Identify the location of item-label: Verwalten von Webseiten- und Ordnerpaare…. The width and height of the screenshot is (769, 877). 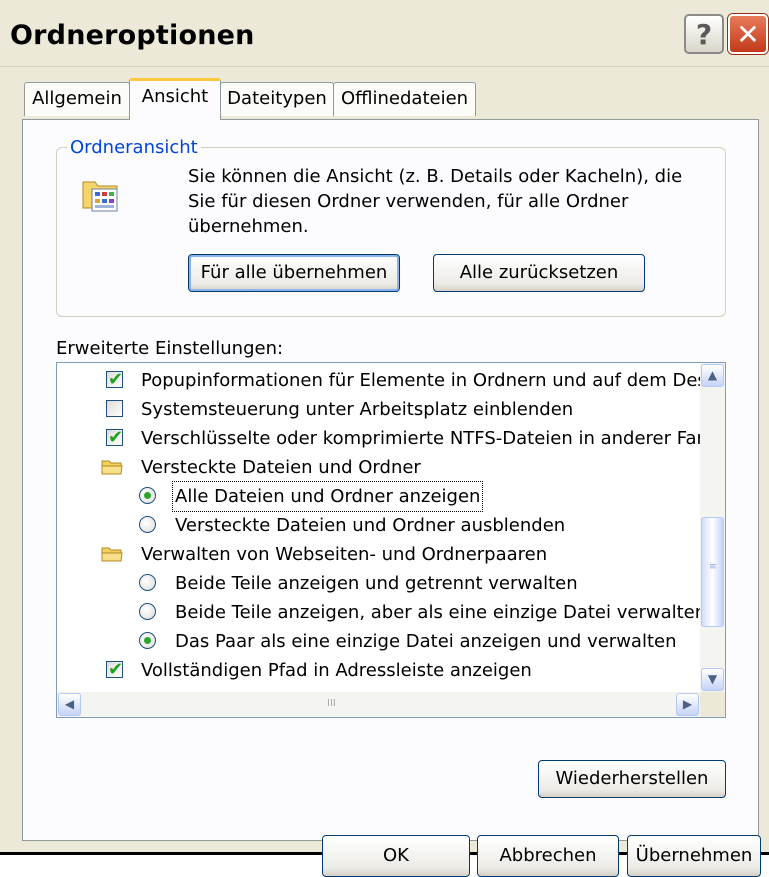
(344, 554).